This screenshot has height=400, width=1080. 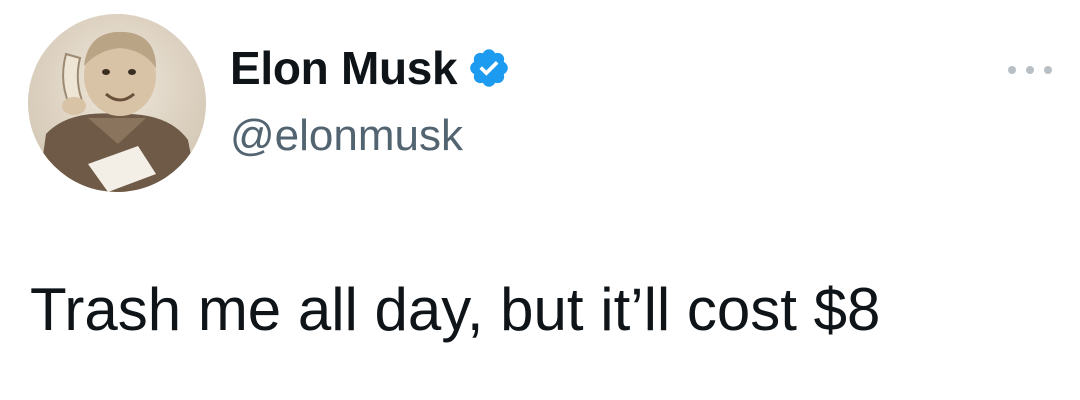 What do you see at coordinates (489, 68) in the screenshot?
I see `verified-badge-icon` at bounding box center [489, 68].